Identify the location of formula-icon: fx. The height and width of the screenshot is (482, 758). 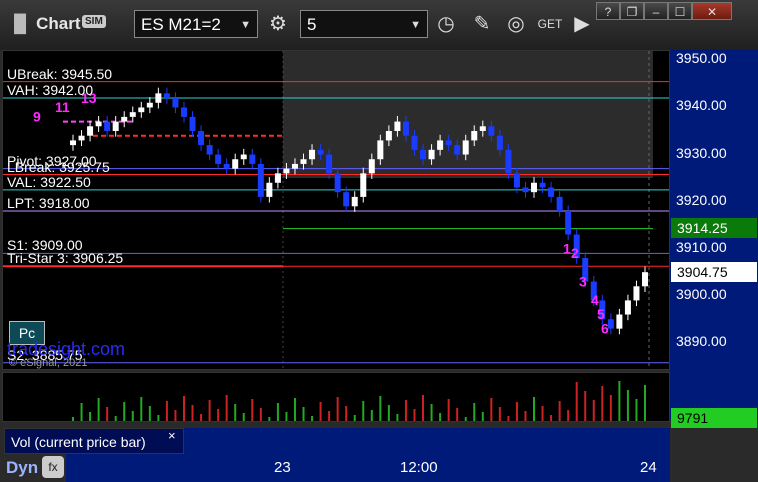
(53, 467).